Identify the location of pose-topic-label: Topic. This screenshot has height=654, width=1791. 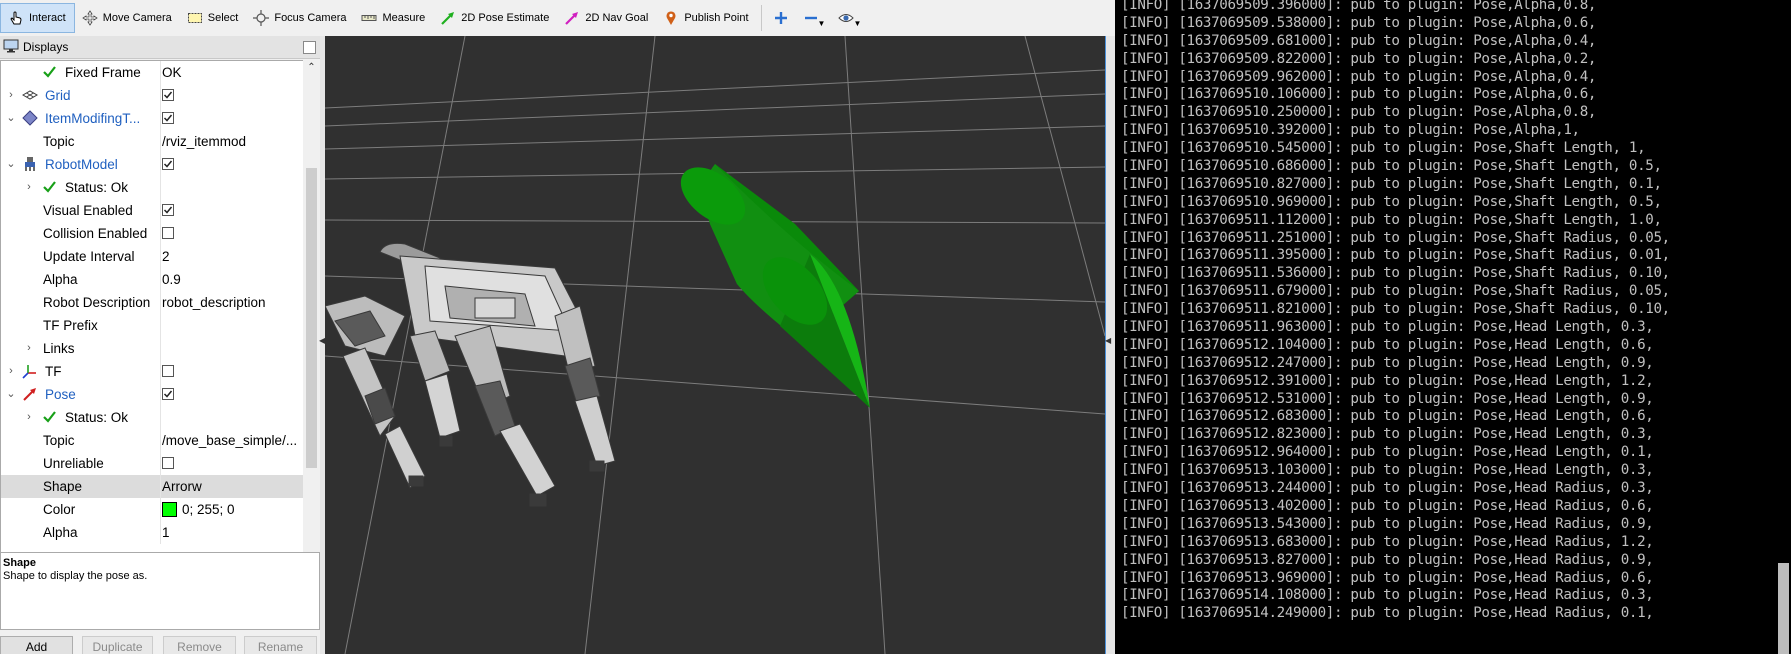
(59, 440).